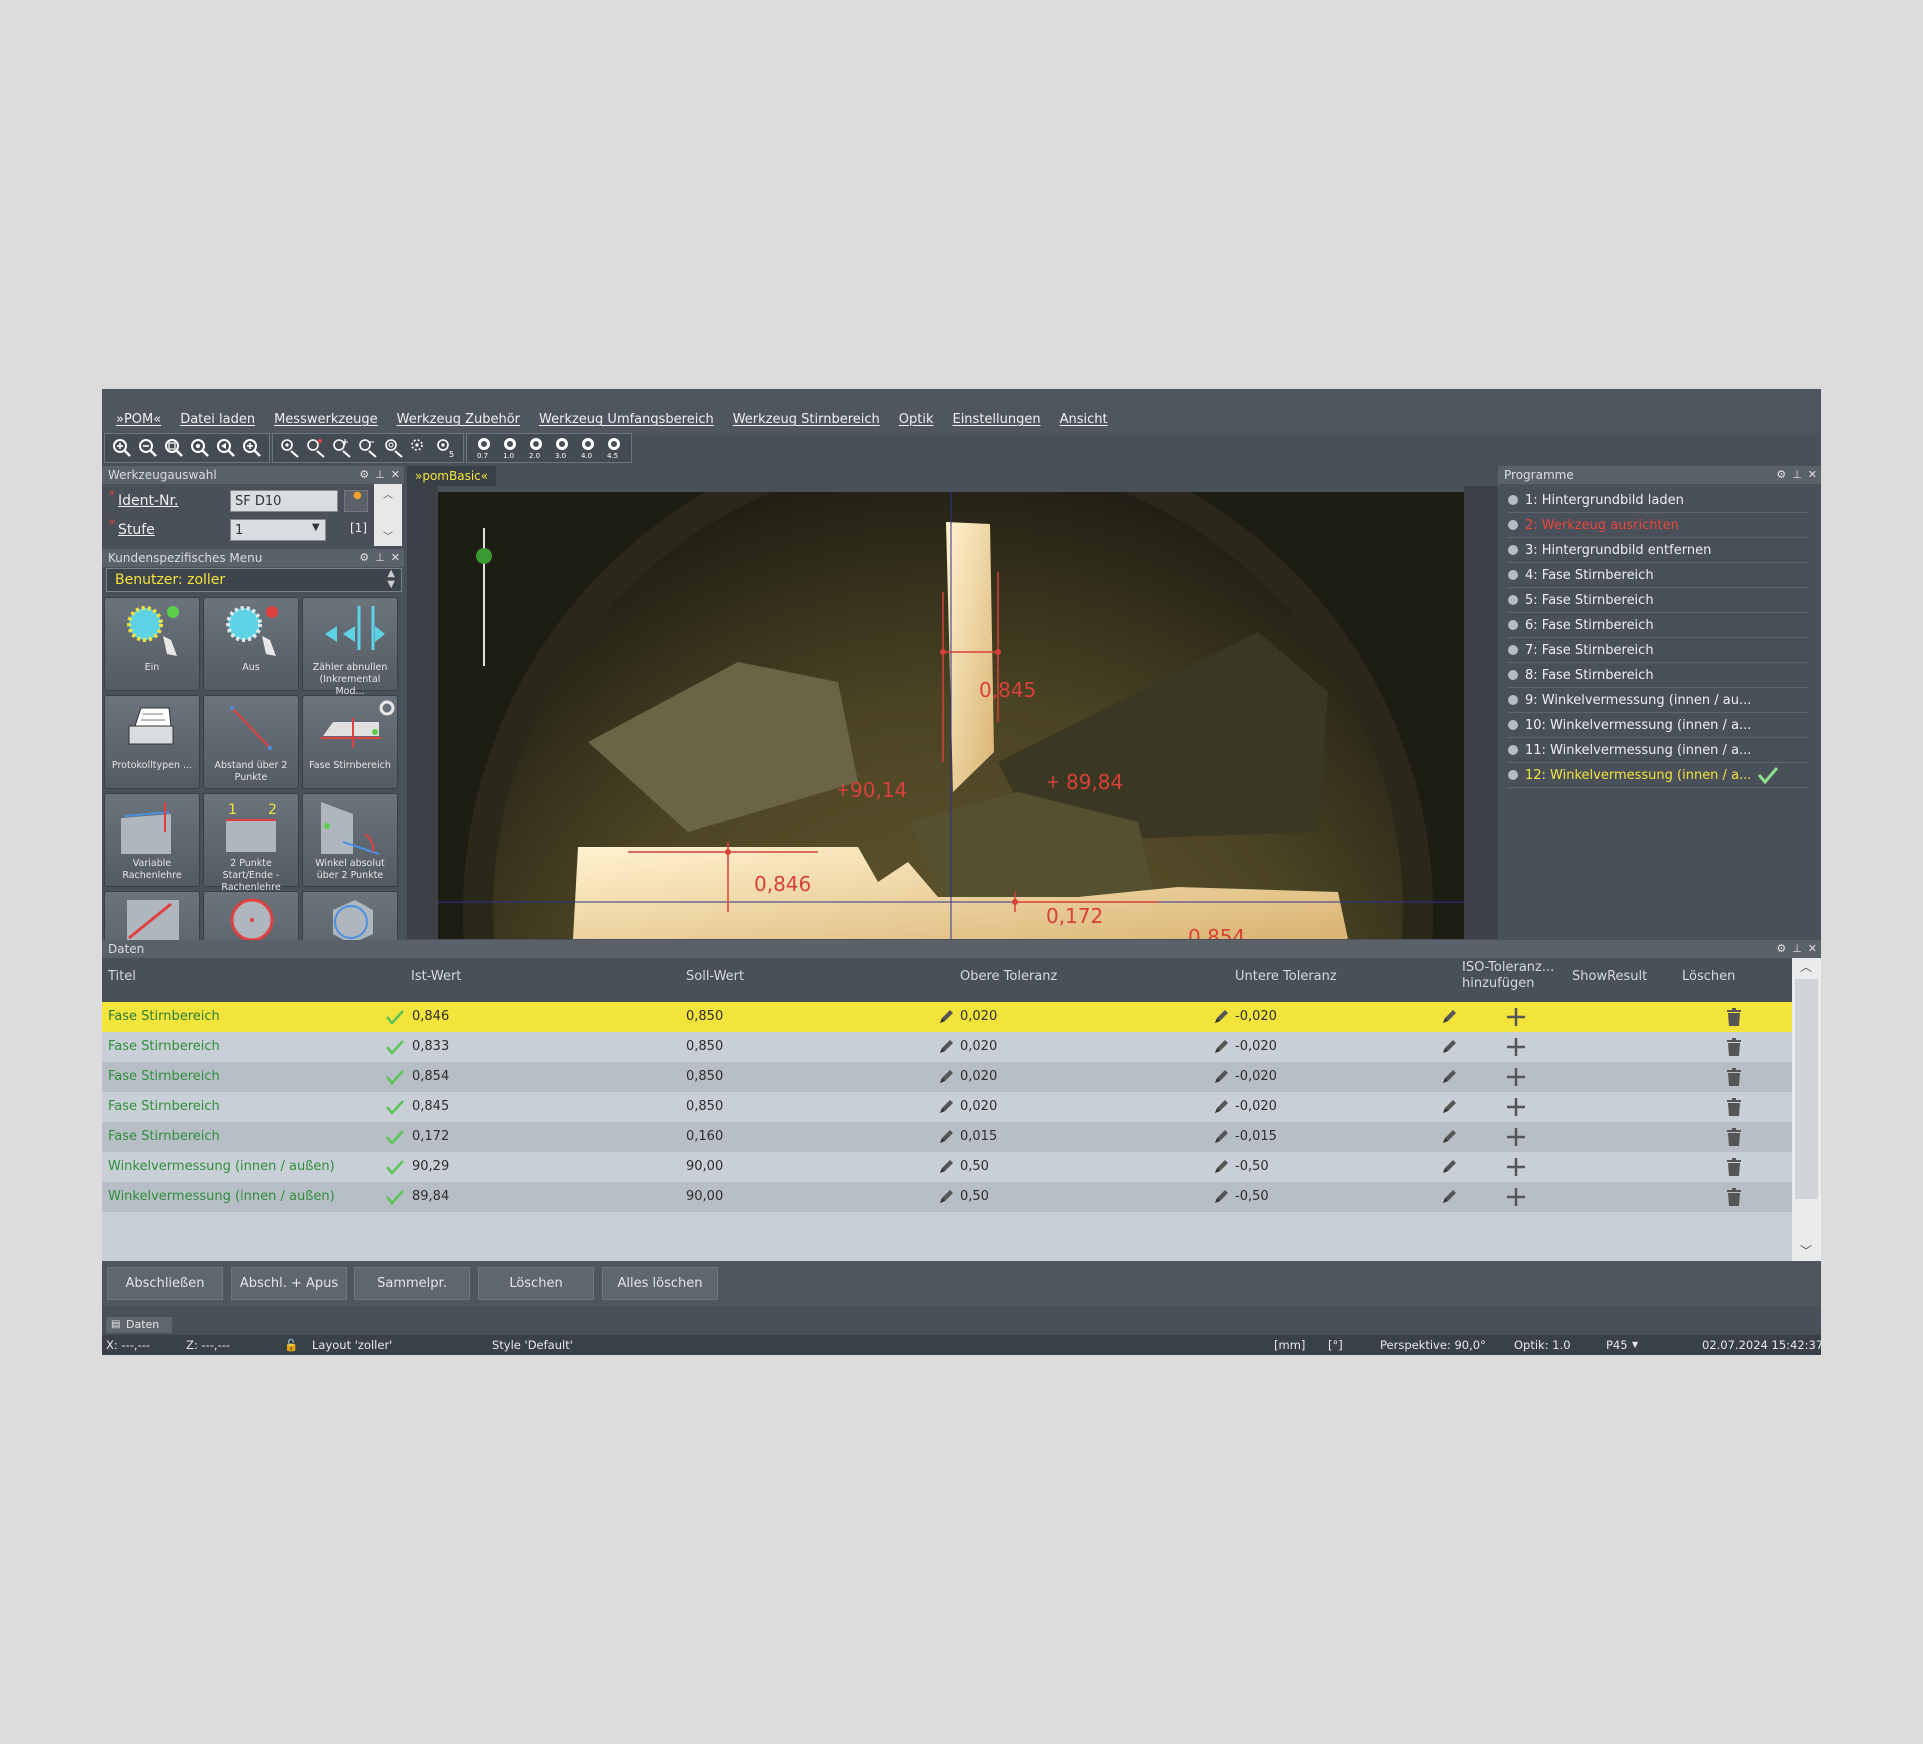 The image size is (1923, 1744). What do you see at coordinates (1617, 1345) in the screenshot?
I see `status-p45: P45` at bounding box center [1617, 1345].